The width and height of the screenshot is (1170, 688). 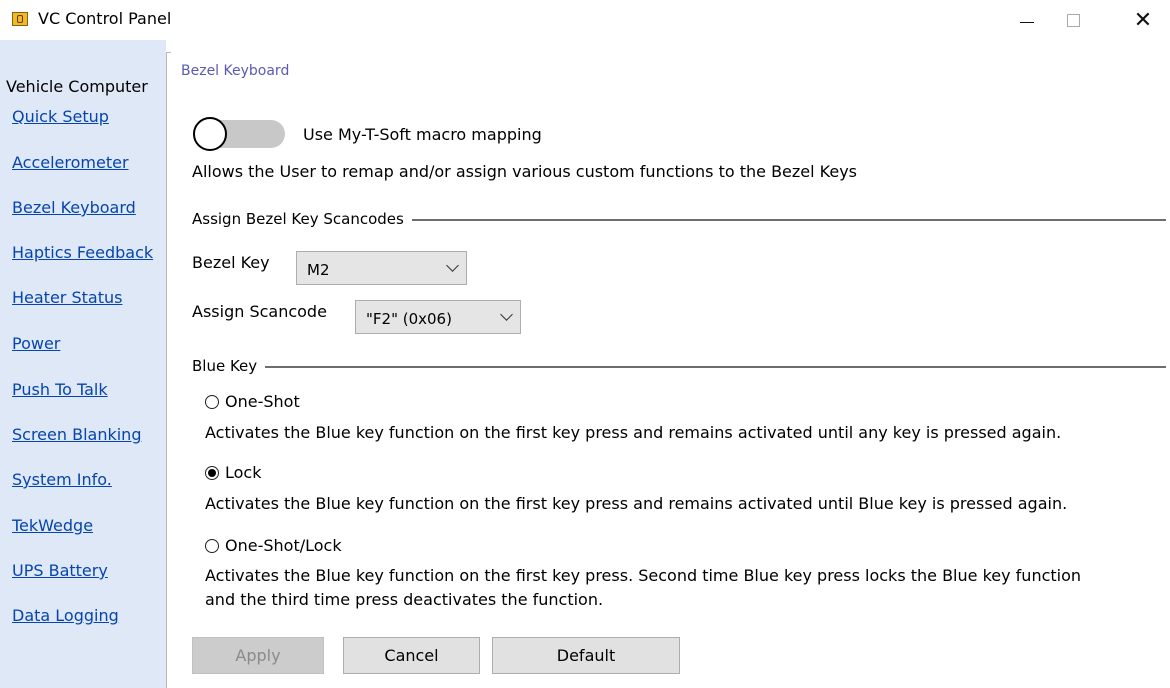 I want to click on radio-one-shot-circle, so click(x=212, y=401).